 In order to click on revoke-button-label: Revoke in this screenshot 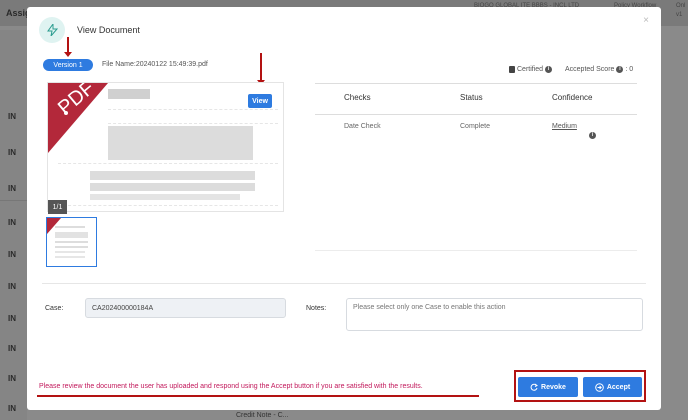, I will do `click(553, 387)`.